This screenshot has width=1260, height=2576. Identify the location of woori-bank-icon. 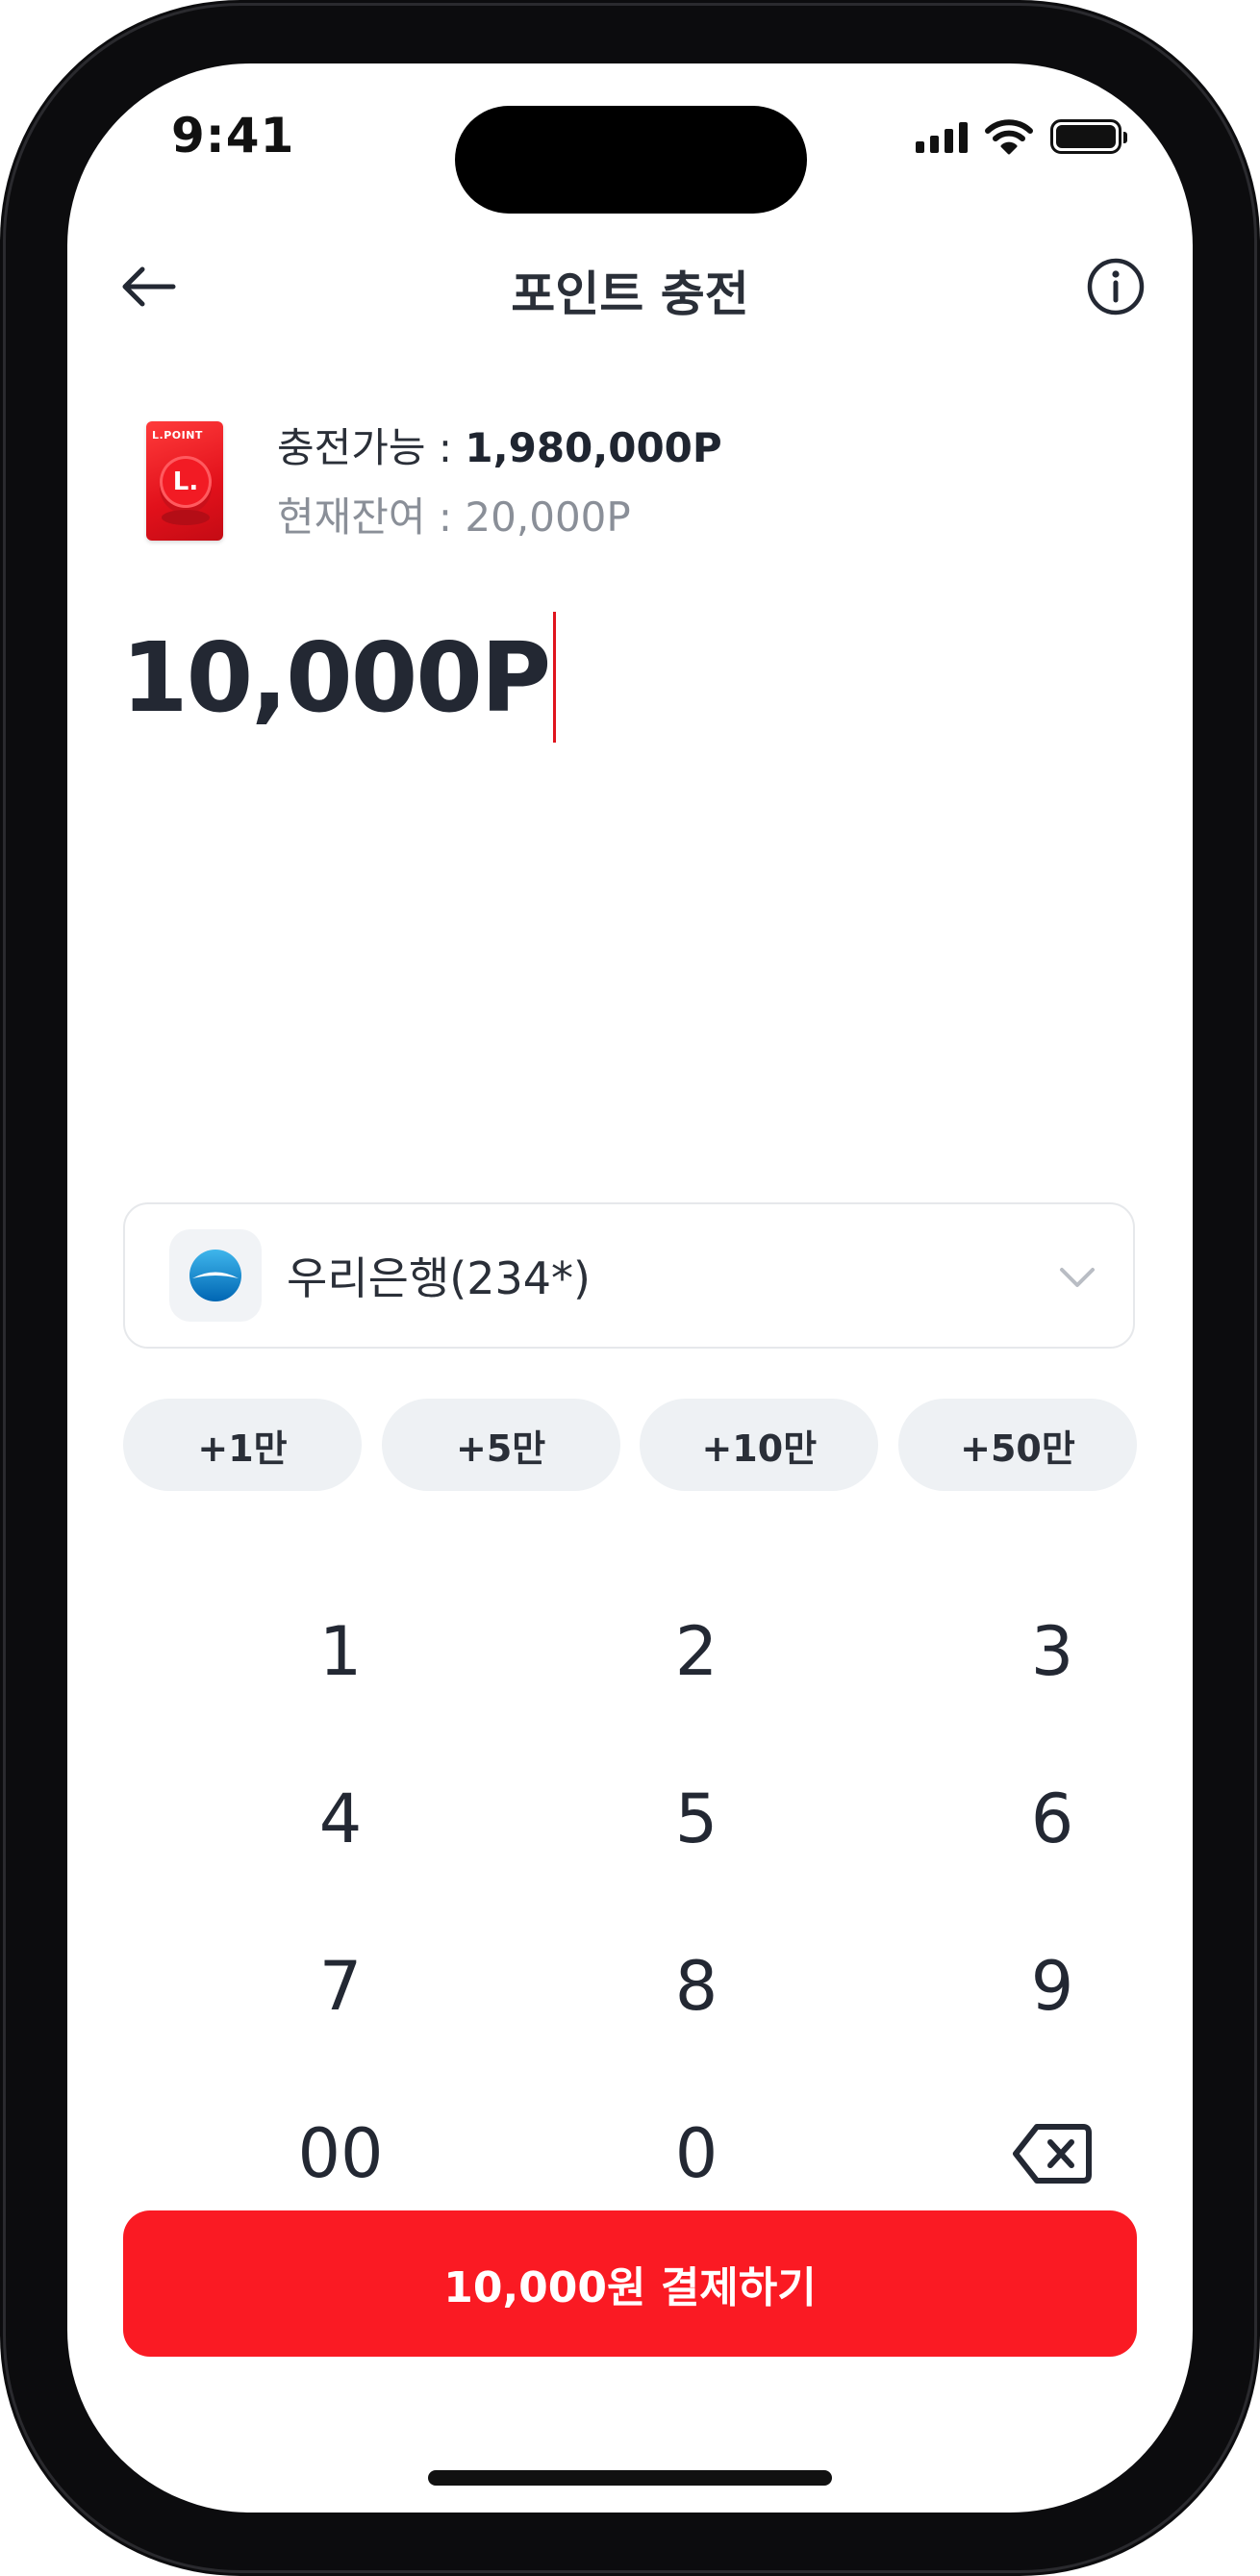
(215, 1276).